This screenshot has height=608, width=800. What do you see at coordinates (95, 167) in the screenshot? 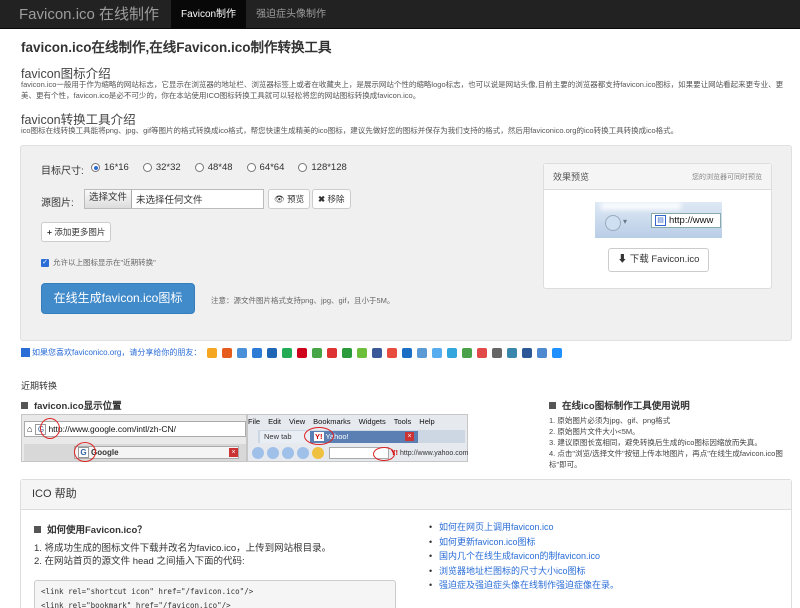
I see `radio-selected-icon` at bounding box center [95, 167].